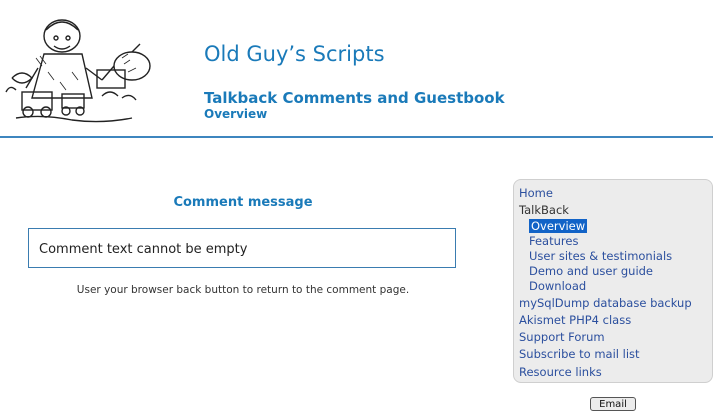 Image resolution: width=718 pixels, height=414 pixels. What do you see at coordinates (600, 256) in the screenshot?
I see `sidebar-item-user-sites: User sites & testimonials` at bounding box center [600, 256].